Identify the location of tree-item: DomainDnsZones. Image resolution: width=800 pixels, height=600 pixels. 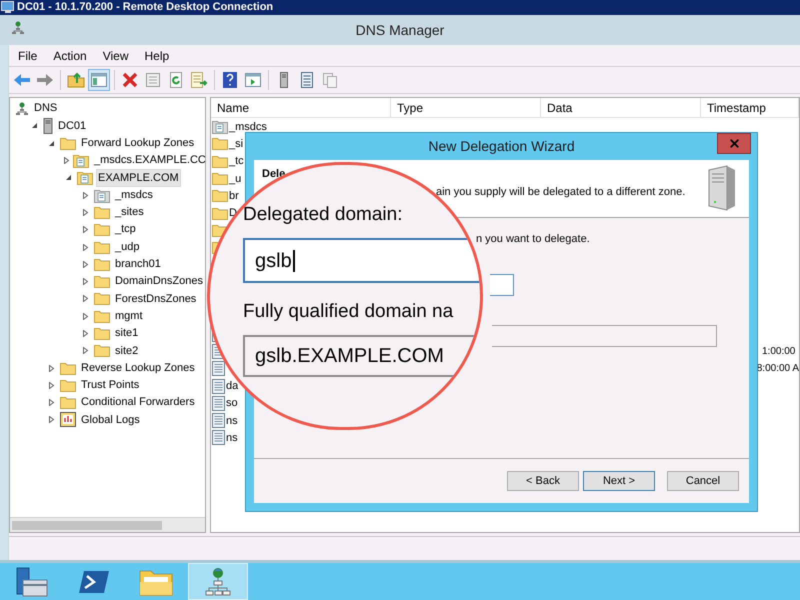
(158, 281).